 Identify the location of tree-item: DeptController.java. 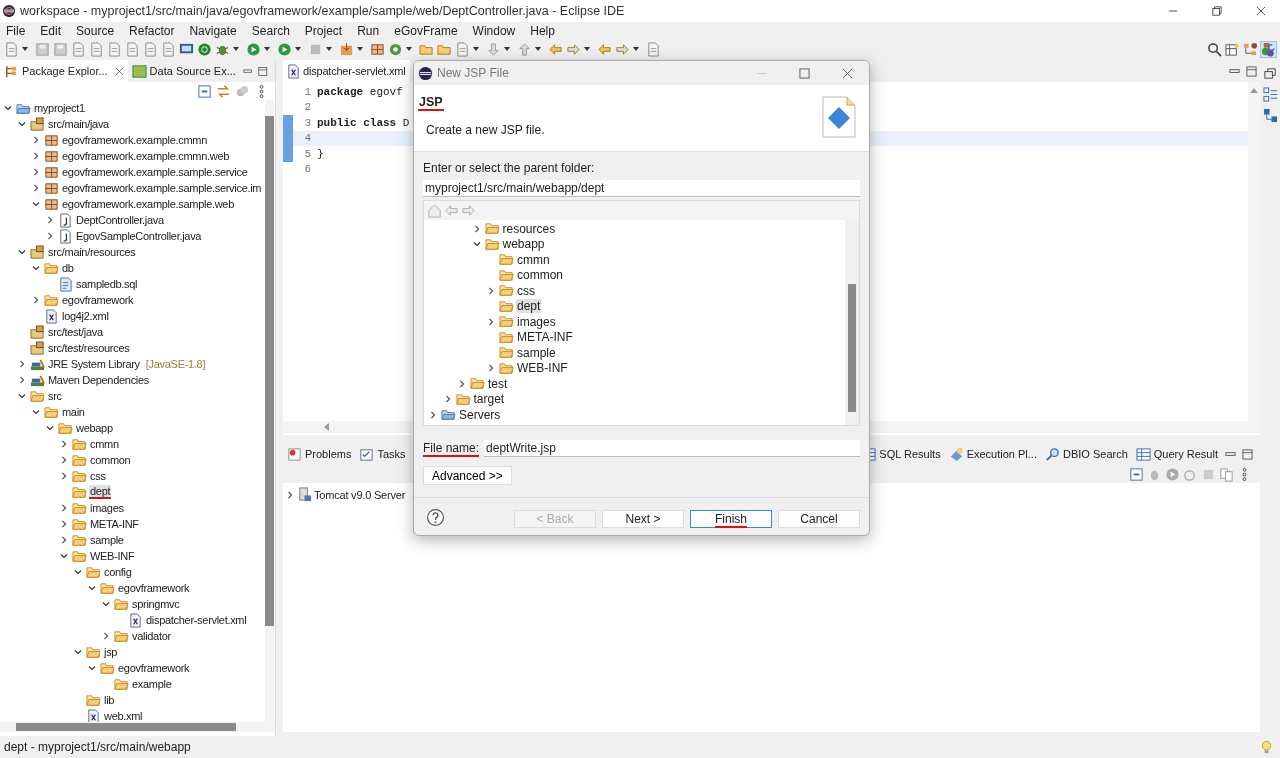
(120, 220).